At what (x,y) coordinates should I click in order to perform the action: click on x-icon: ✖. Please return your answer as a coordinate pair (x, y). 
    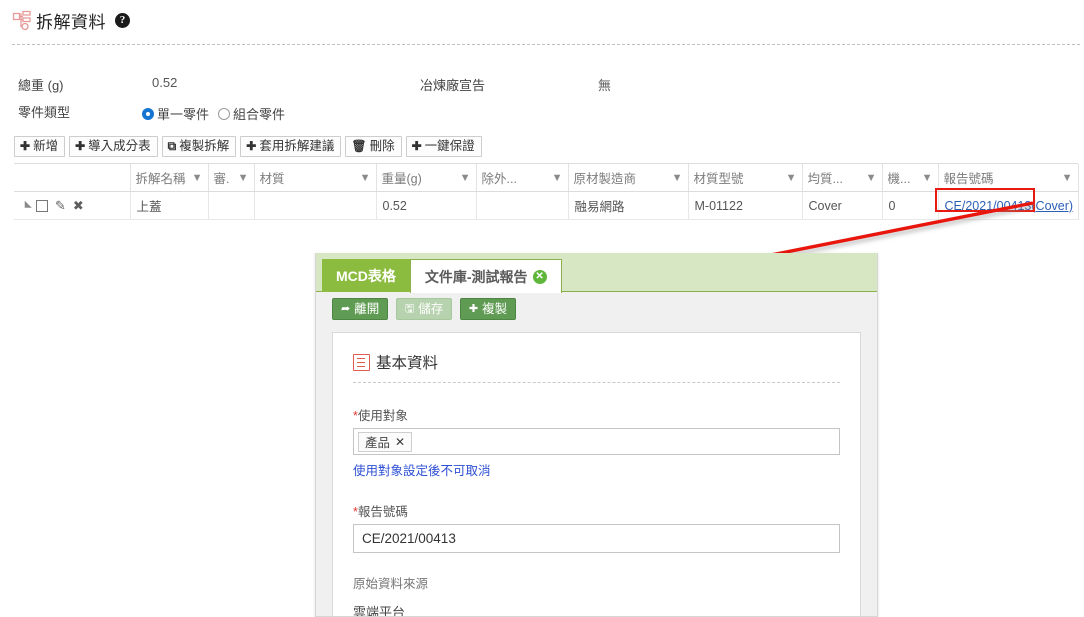
    Looking at the image, I should click on (78, 205).